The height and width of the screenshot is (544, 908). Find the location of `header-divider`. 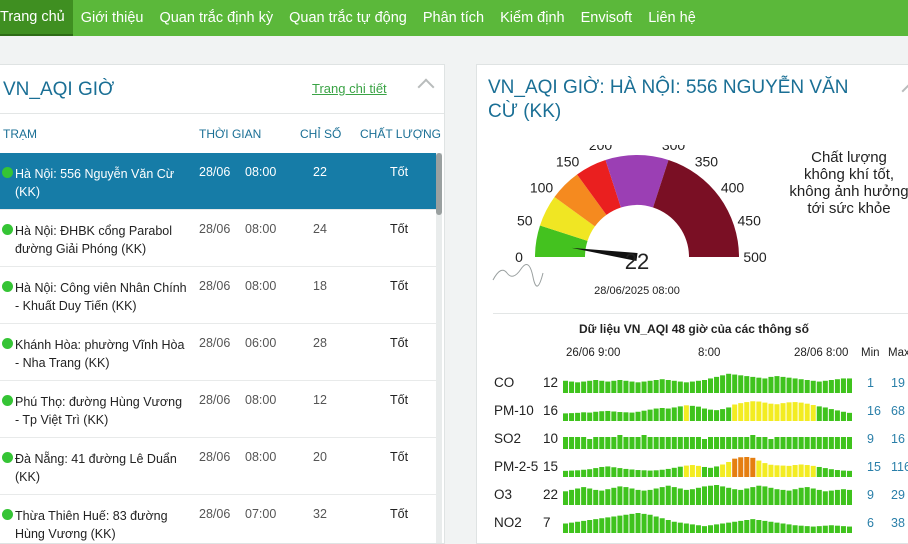

header-divider is located at coordinates (222, 113).